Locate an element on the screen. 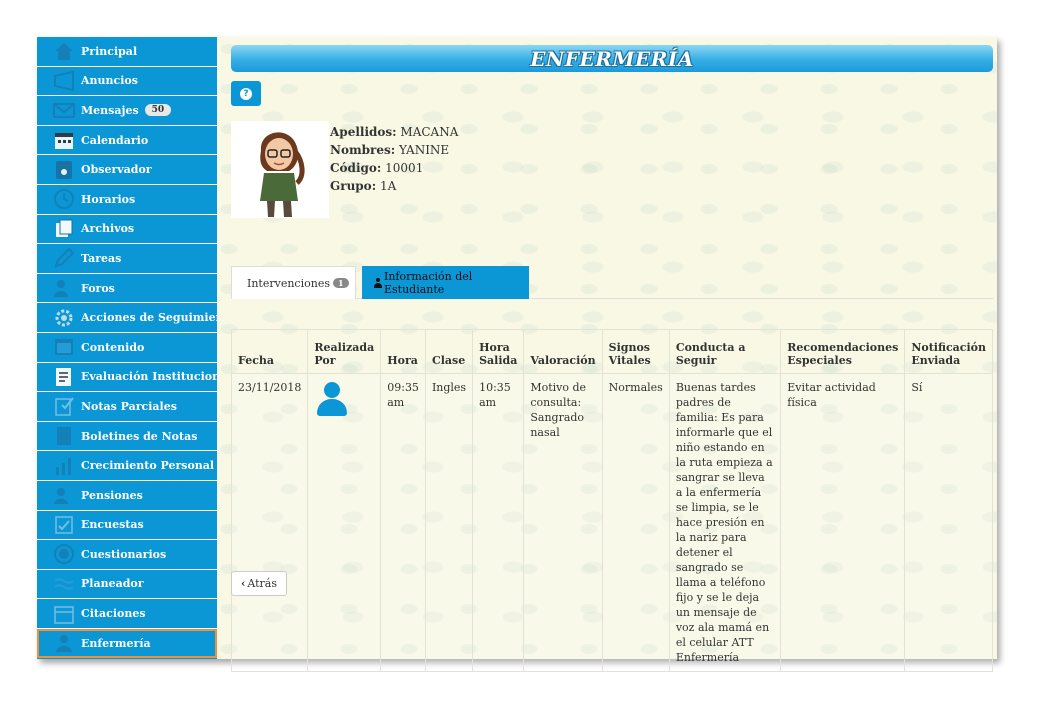  nurse-icon is located at coordinates (64, 644).